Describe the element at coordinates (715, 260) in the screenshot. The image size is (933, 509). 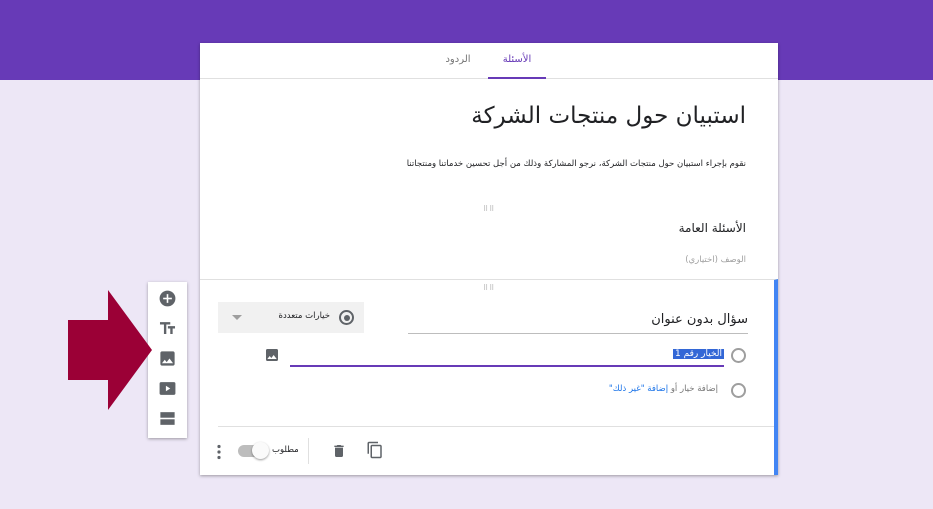
I see `section-description-field: الوصف (اختياري)` at that location.